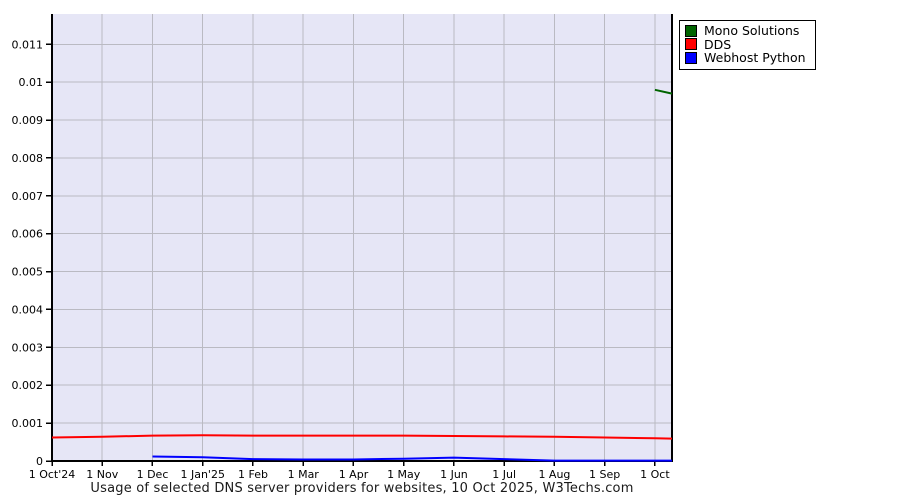  I want to click on y-tick-label: 0.01, so click(31, 82).